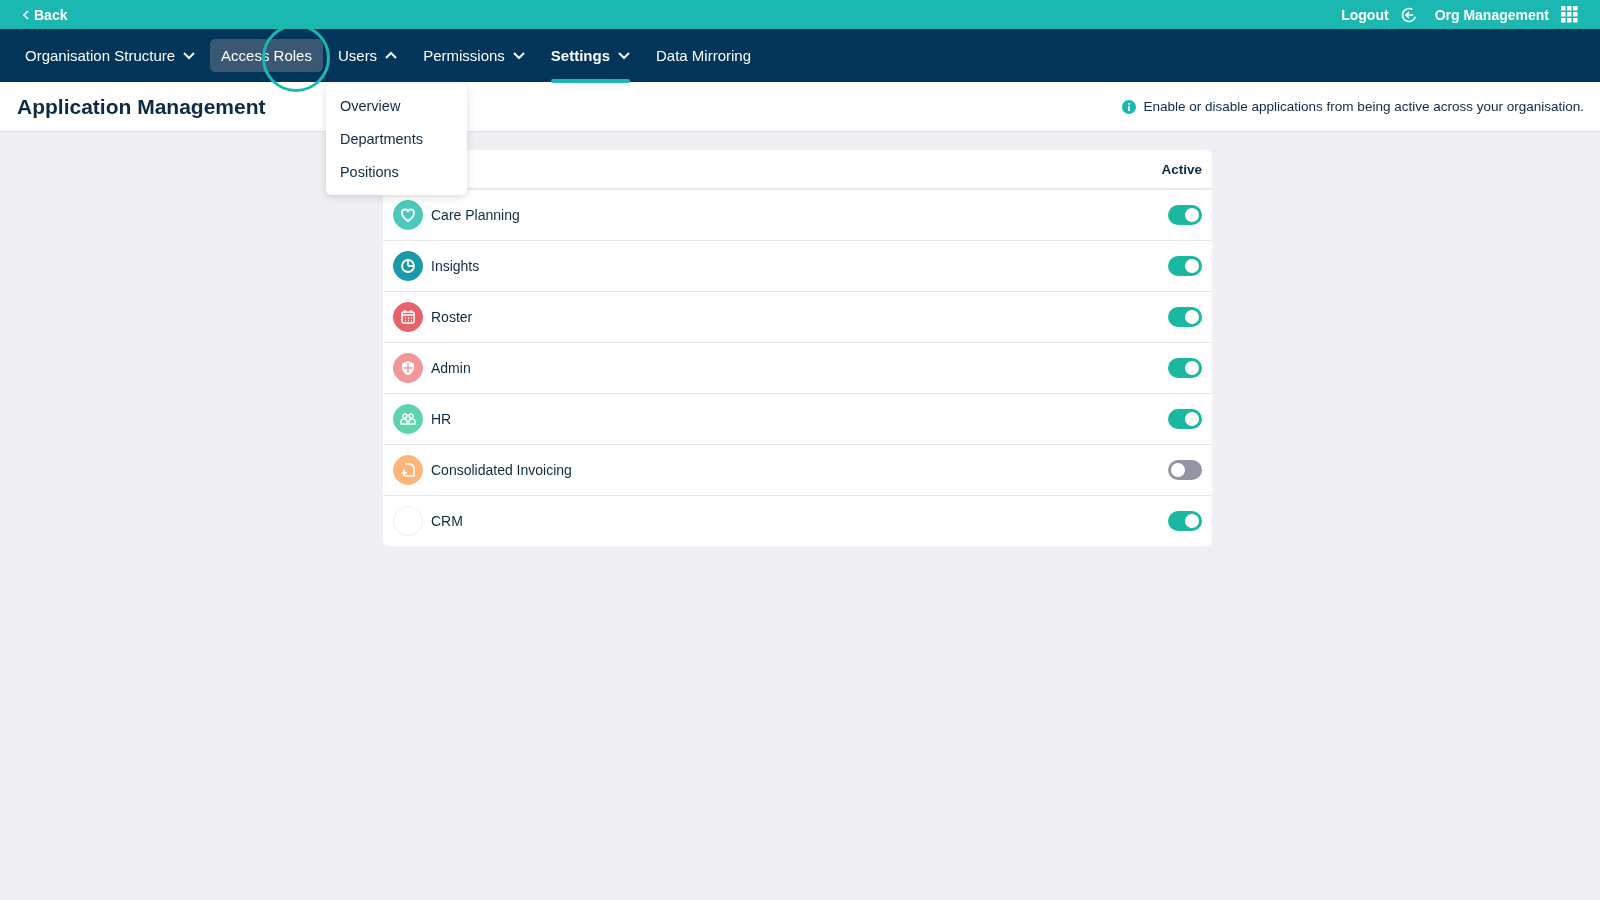 This screenshot has height=900, width=1600. Describe the element at coordinates (452, 317) in the screenshot. I see `app-name: Roster` at that location.